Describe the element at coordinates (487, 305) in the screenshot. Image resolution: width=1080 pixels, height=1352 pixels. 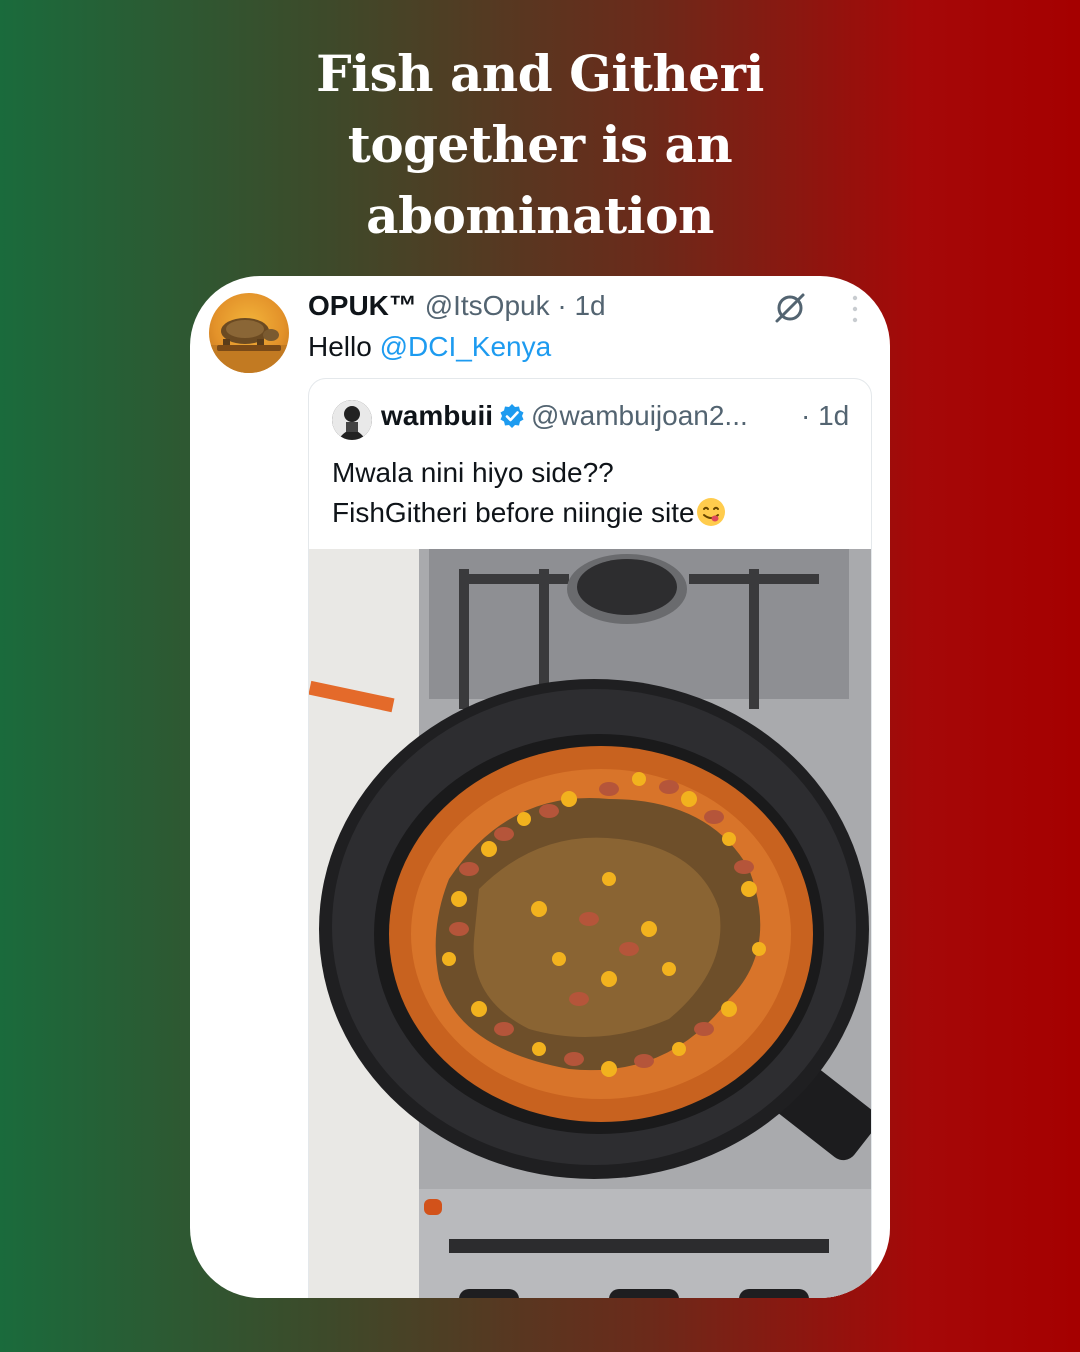
I see `author-handle: @ItsOpuk` at that location.